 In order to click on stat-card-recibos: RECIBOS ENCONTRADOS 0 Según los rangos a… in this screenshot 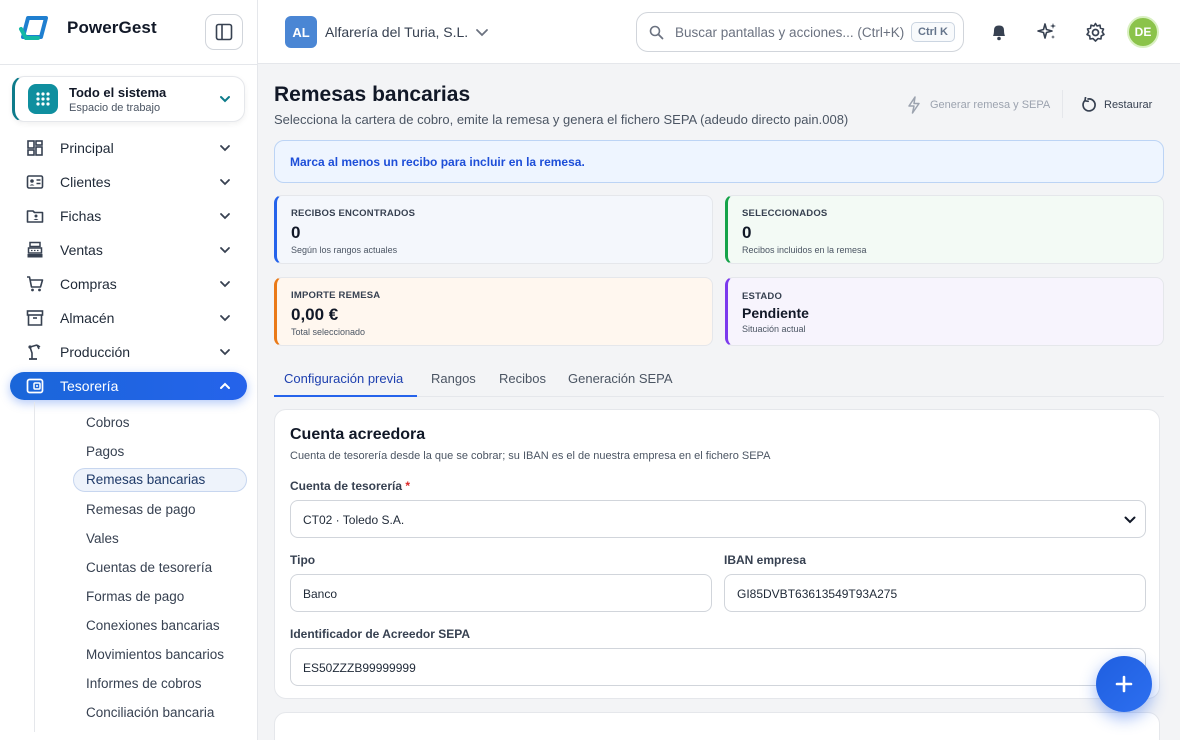, I will do `click(493, 229)`.